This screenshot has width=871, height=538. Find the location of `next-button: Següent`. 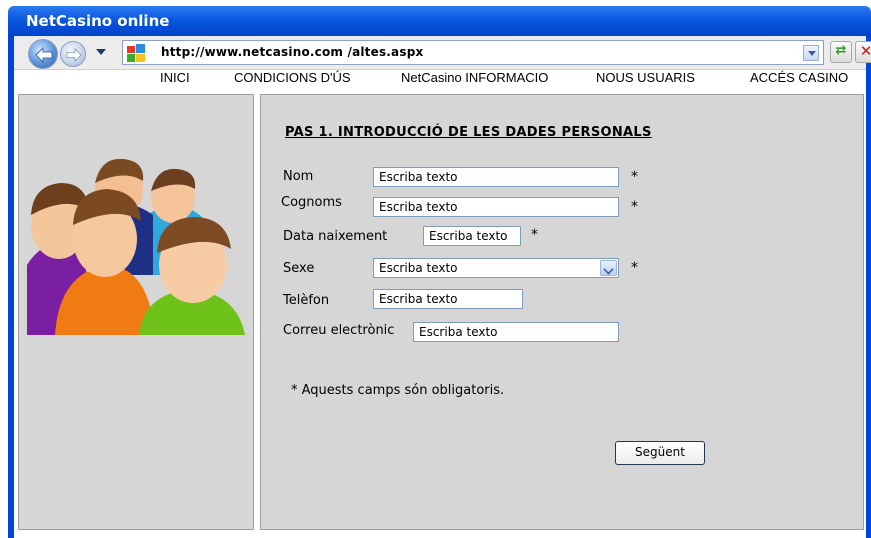

next-button: Següent is located at coordinates (660, 453).